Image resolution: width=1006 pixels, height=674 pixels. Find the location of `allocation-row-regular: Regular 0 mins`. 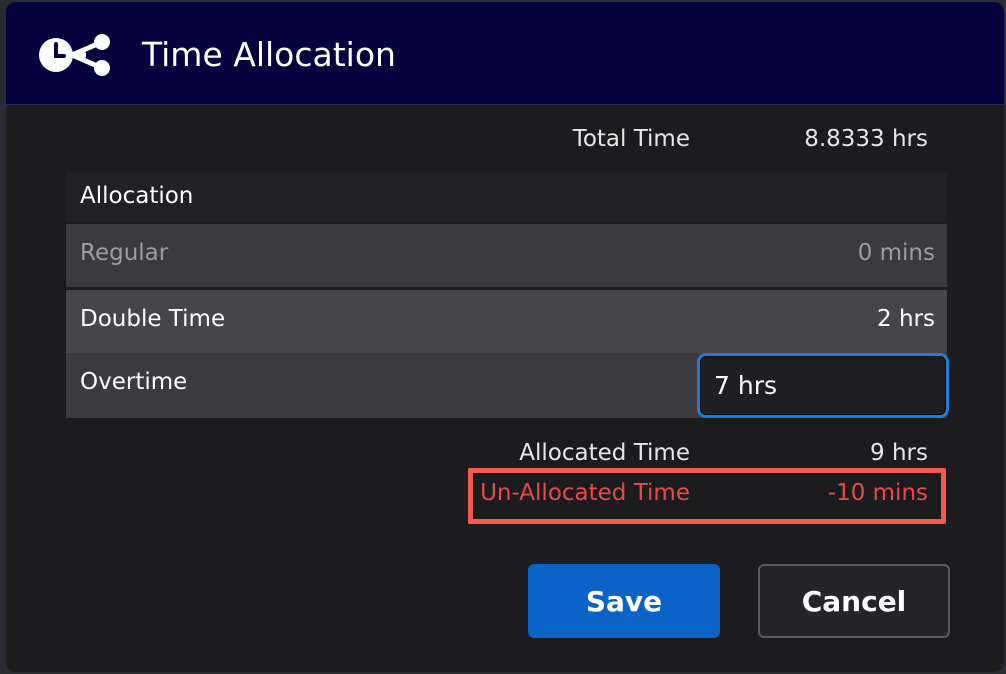

allocation-row-regular: Regular 0 mins is located at coordinates (506, 255).